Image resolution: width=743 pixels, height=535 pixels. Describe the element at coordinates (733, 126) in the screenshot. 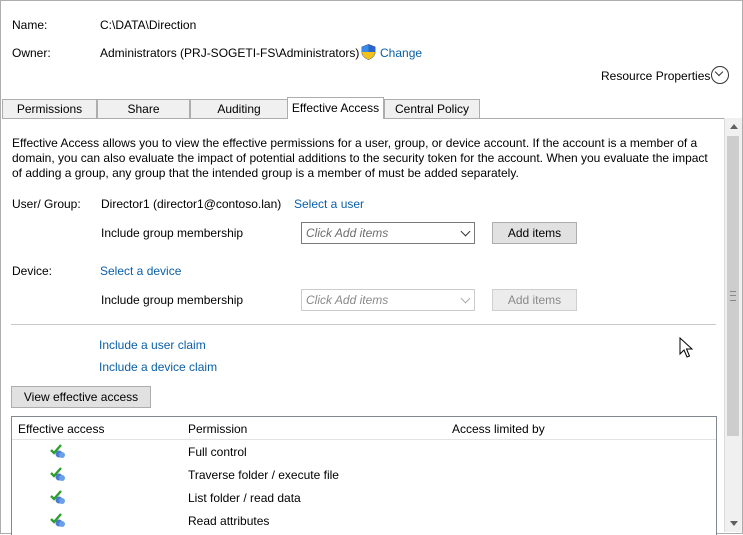

I see `scroll-up-arrow-icon` at that location.